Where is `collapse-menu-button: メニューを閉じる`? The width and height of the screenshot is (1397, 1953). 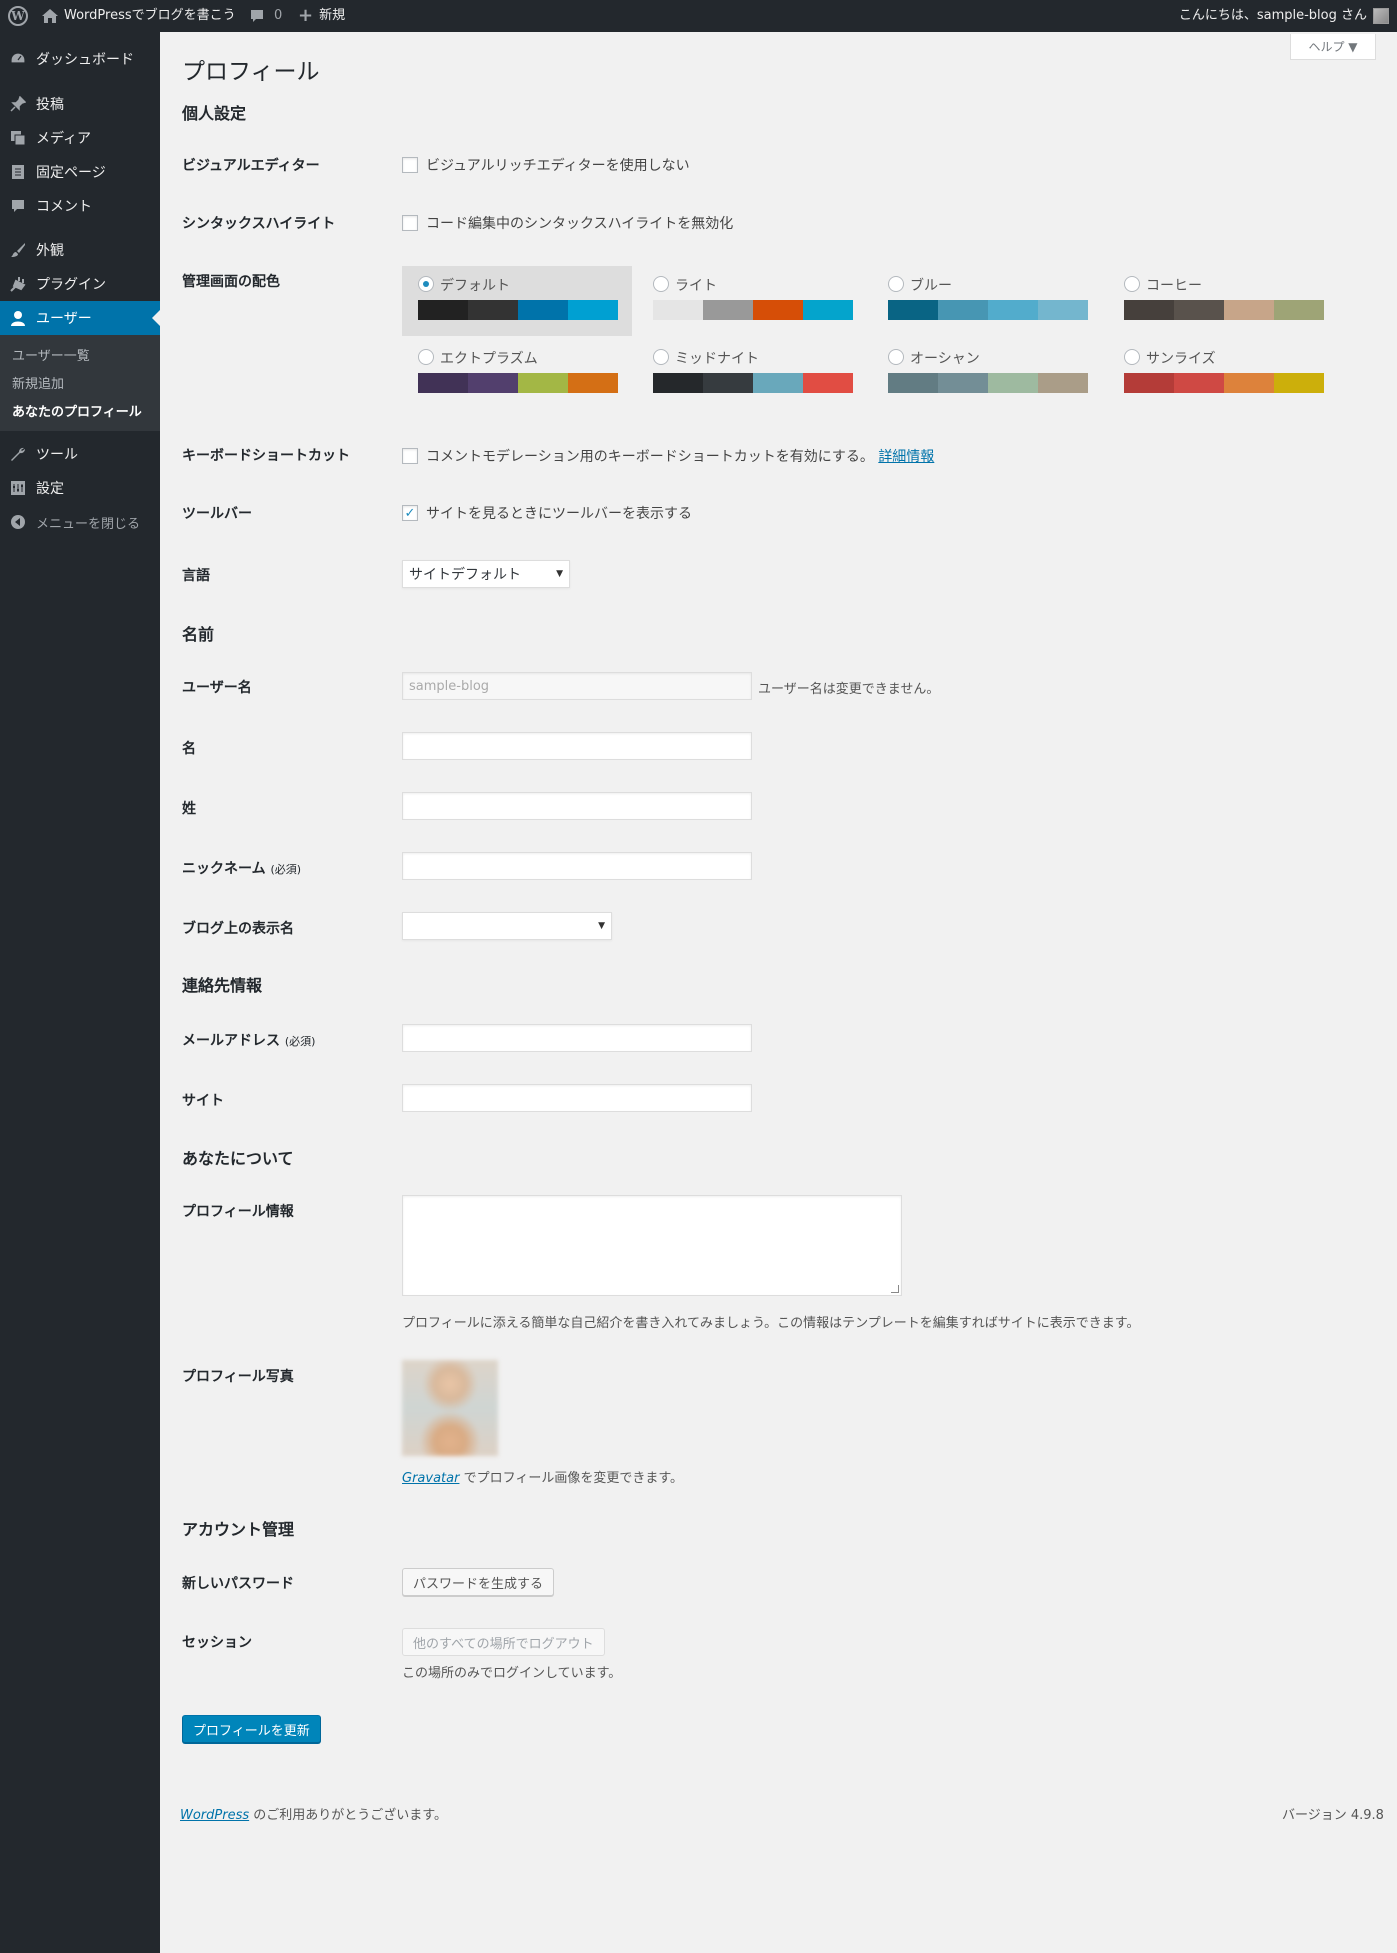 collapse-menu-button: メニューを閉じる is located at coordinates (80, 522).